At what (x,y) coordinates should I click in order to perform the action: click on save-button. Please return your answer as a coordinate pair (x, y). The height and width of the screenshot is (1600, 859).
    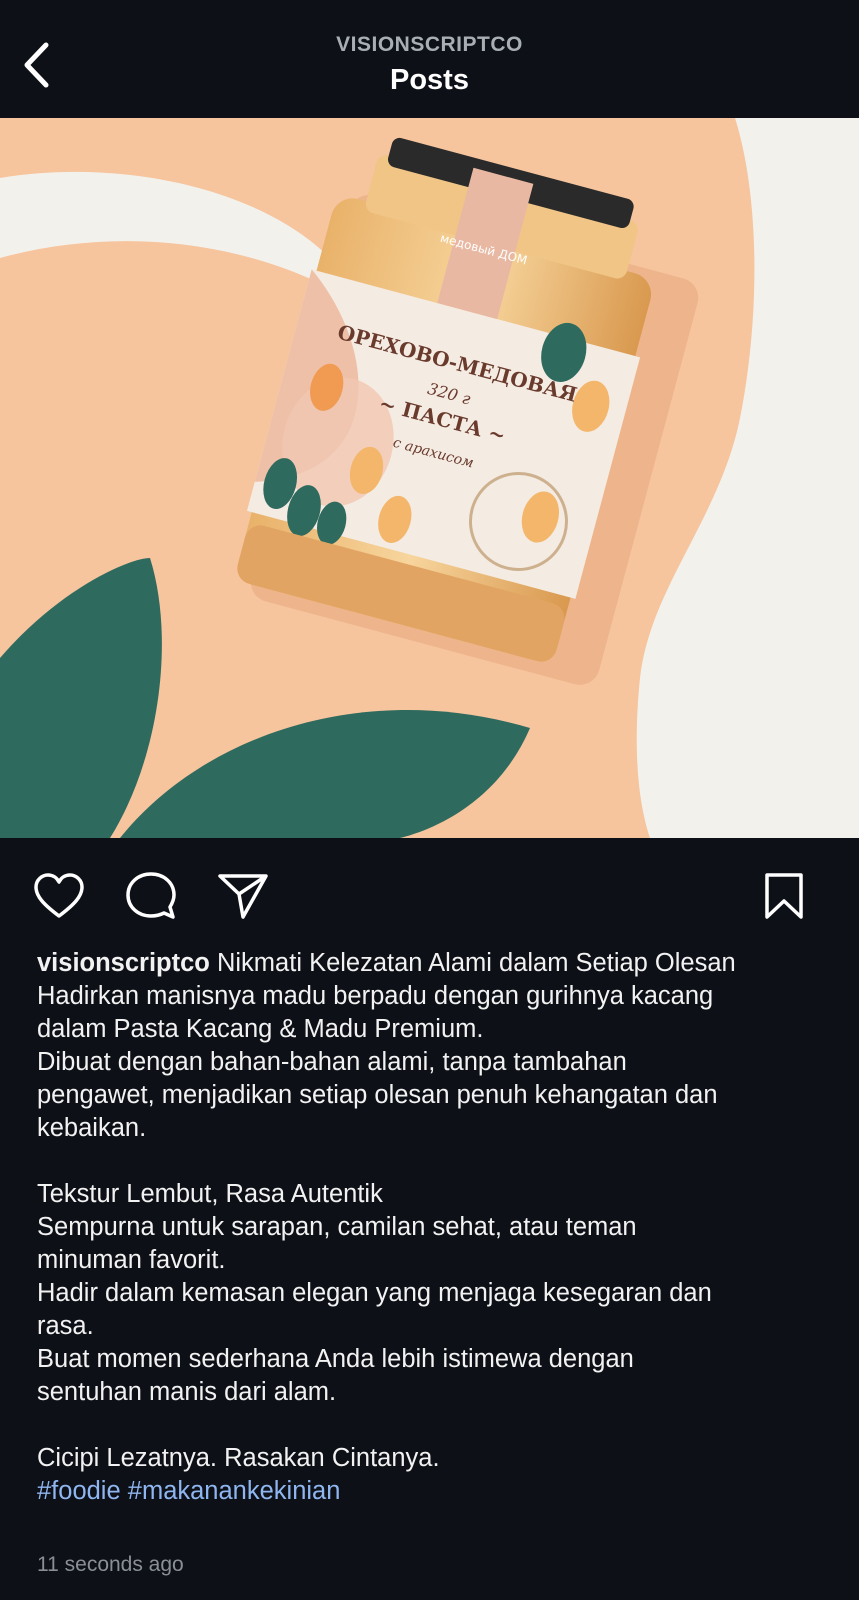
    Looking at the image, I should click on (784, 896).